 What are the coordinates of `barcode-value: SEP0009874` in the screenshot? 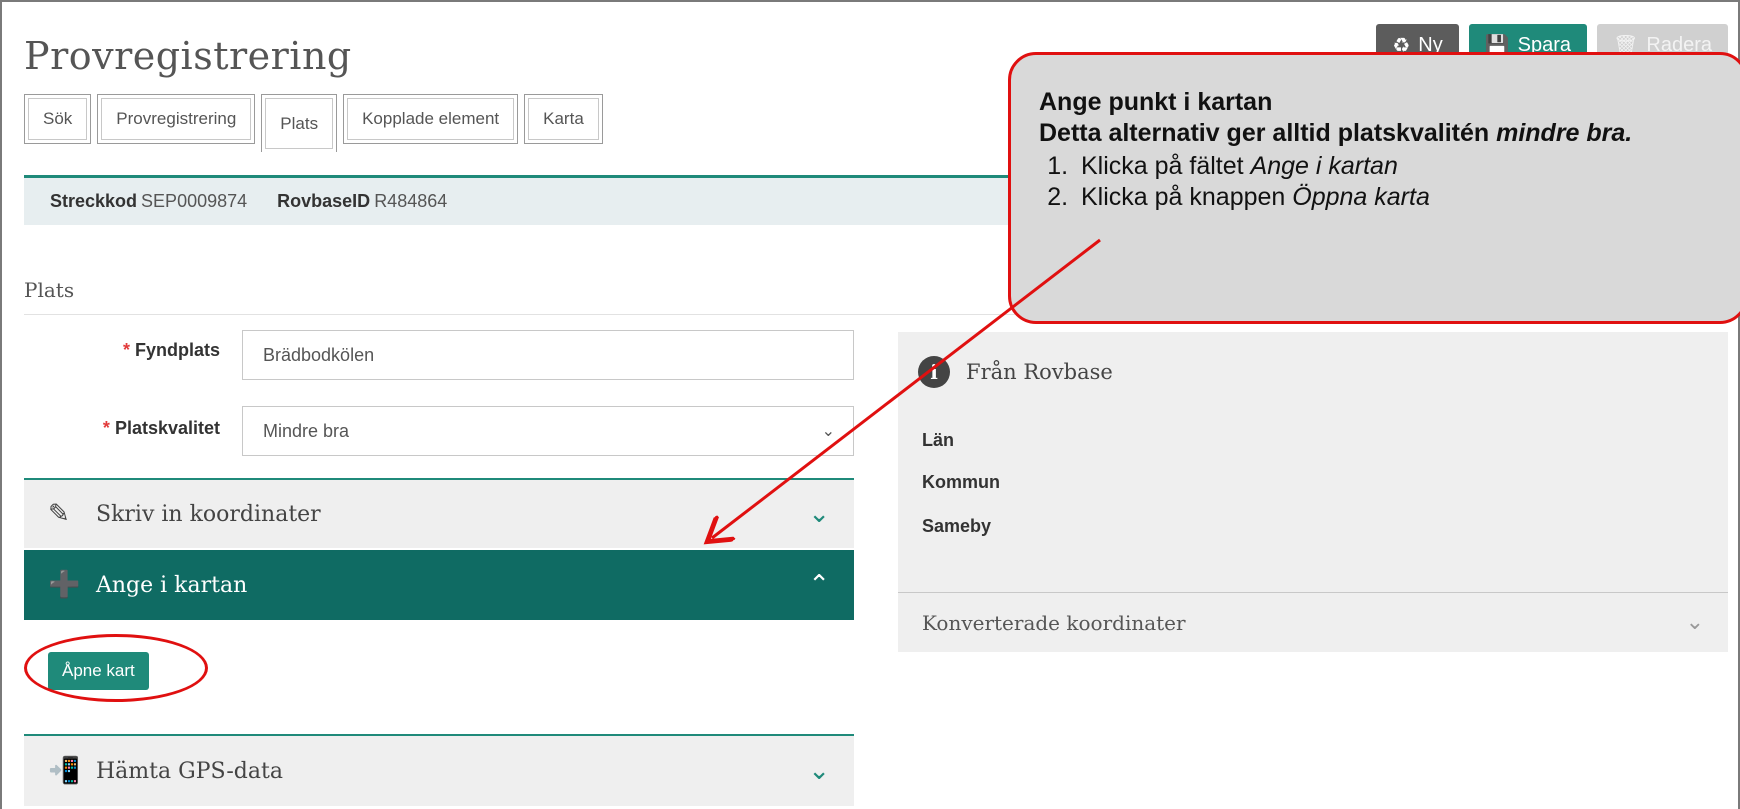 It's located at (194, 201).